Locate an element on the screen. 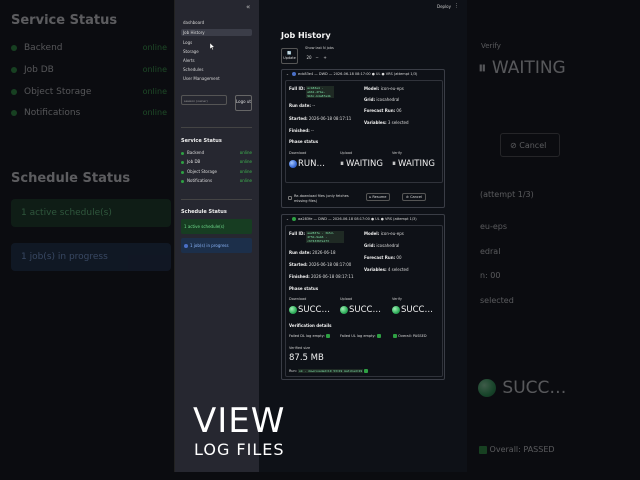 This screenshot has width=640, height=480. sidebar-schedule-status-title: Schedule Status is located at coordinates (204, 212).